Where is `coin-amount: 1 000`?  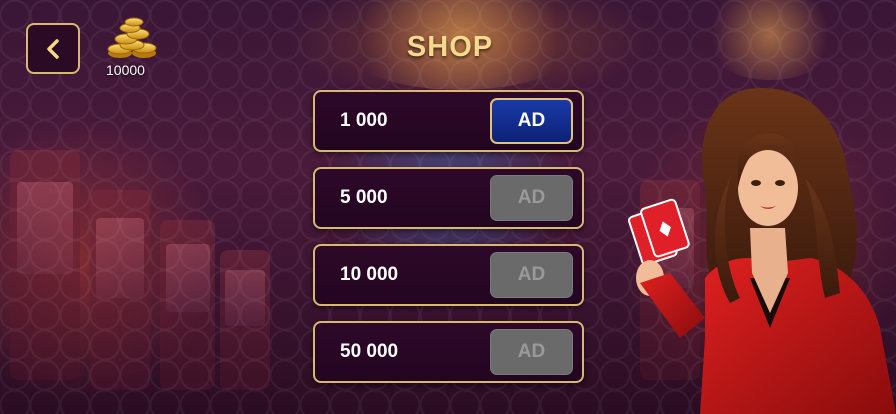 coin-amount: 1 000 is located at coordinates (364, 120).